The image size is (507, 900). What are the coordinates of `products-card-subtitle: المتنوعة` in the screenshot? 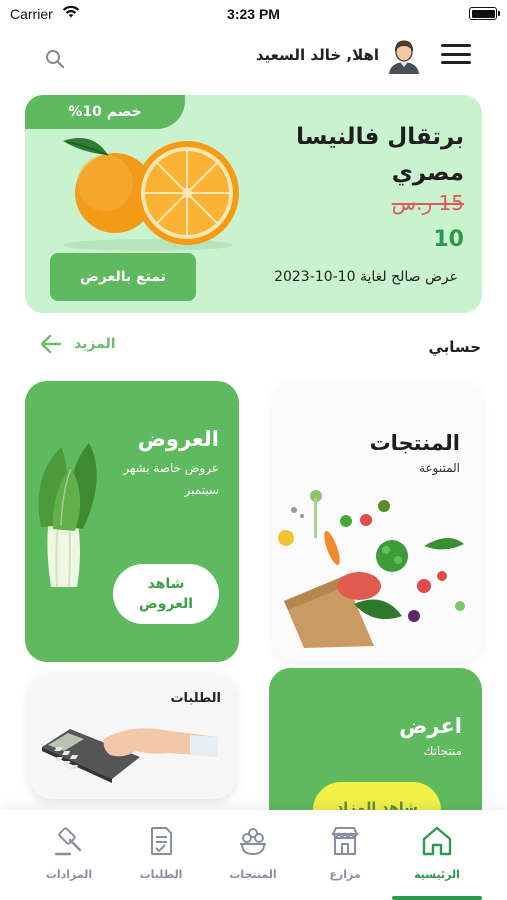 It's located at (439, 468).